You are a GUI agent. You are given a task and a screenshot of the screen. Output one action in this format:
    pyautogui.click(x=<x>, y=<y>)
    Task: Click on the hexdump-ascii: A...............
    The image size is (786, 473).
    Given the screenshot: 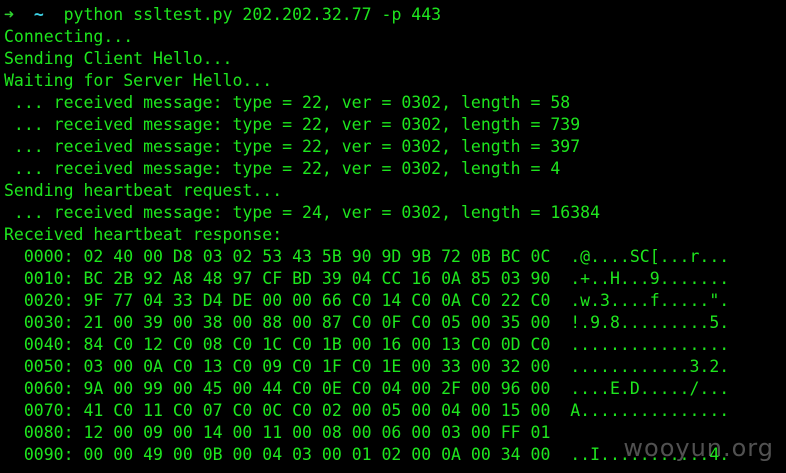 What is the action you would take?
    pyautogui.click(x=650, y=410)
    